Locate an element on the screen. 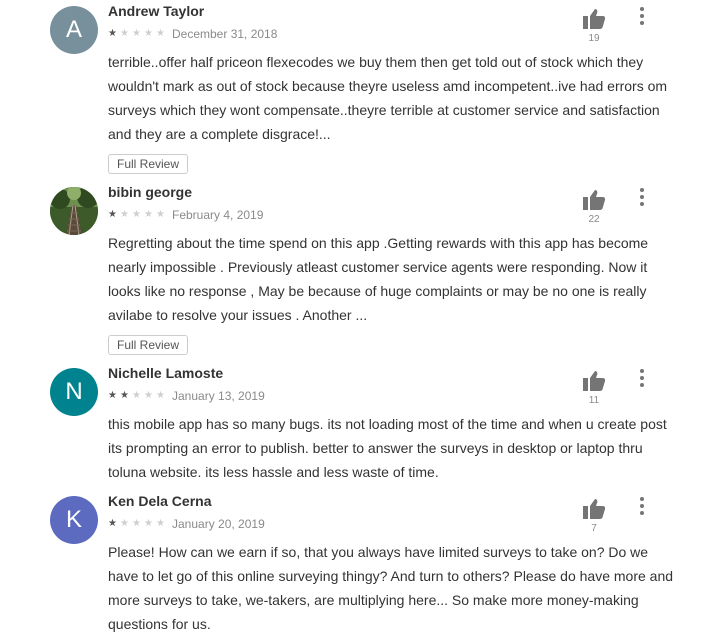 This screenshot has width=721, height=637. review-date: January 13, 2019 is located at coordinates (218, 396).